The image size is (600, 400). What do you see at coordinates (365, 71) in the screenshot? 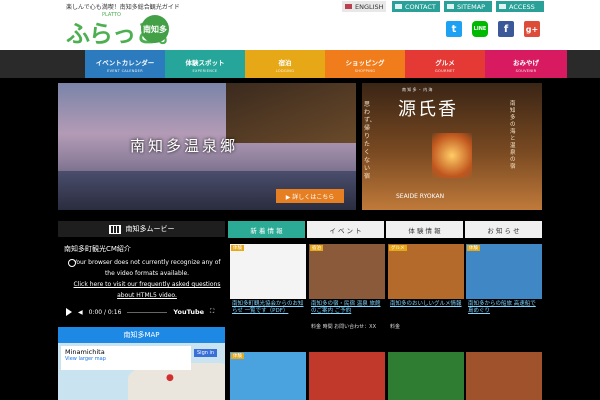
I see `nav-sublabel: SHOPPING` at bounding box center [365, 71].